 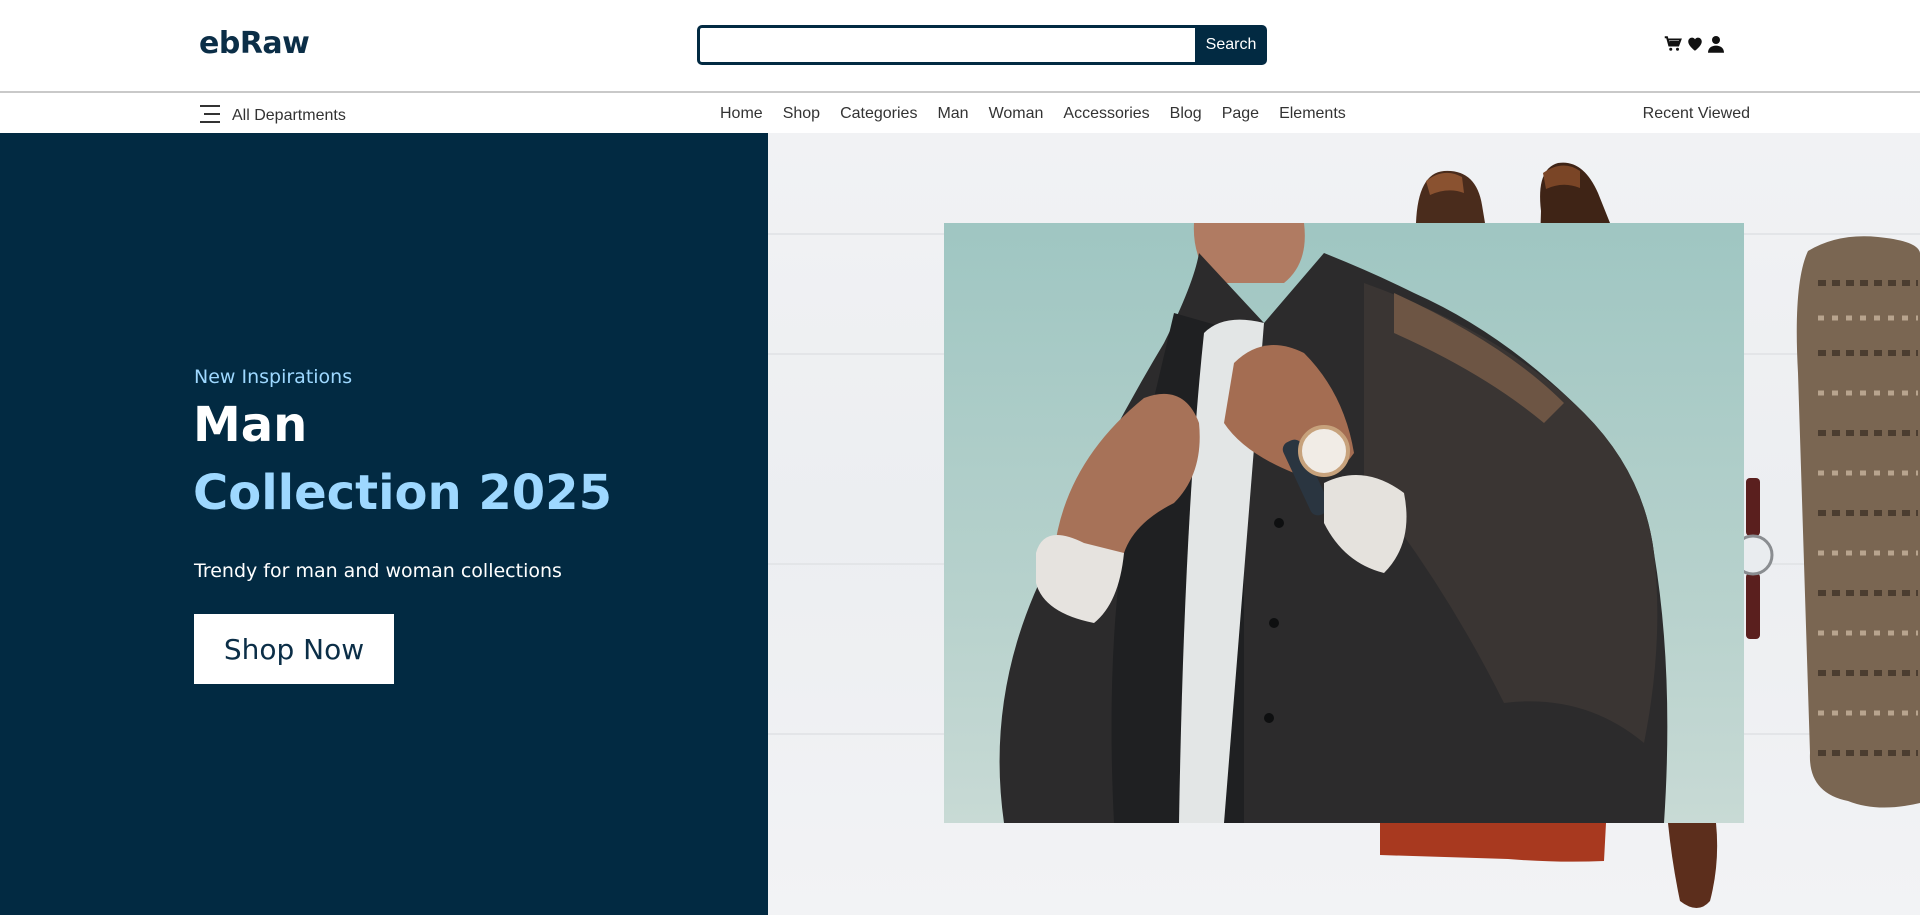 What do you see at coordinates (1186, 114) in the screenshot?
I see `nav-item-blog: Blog` at bounding box center [1186, 114].